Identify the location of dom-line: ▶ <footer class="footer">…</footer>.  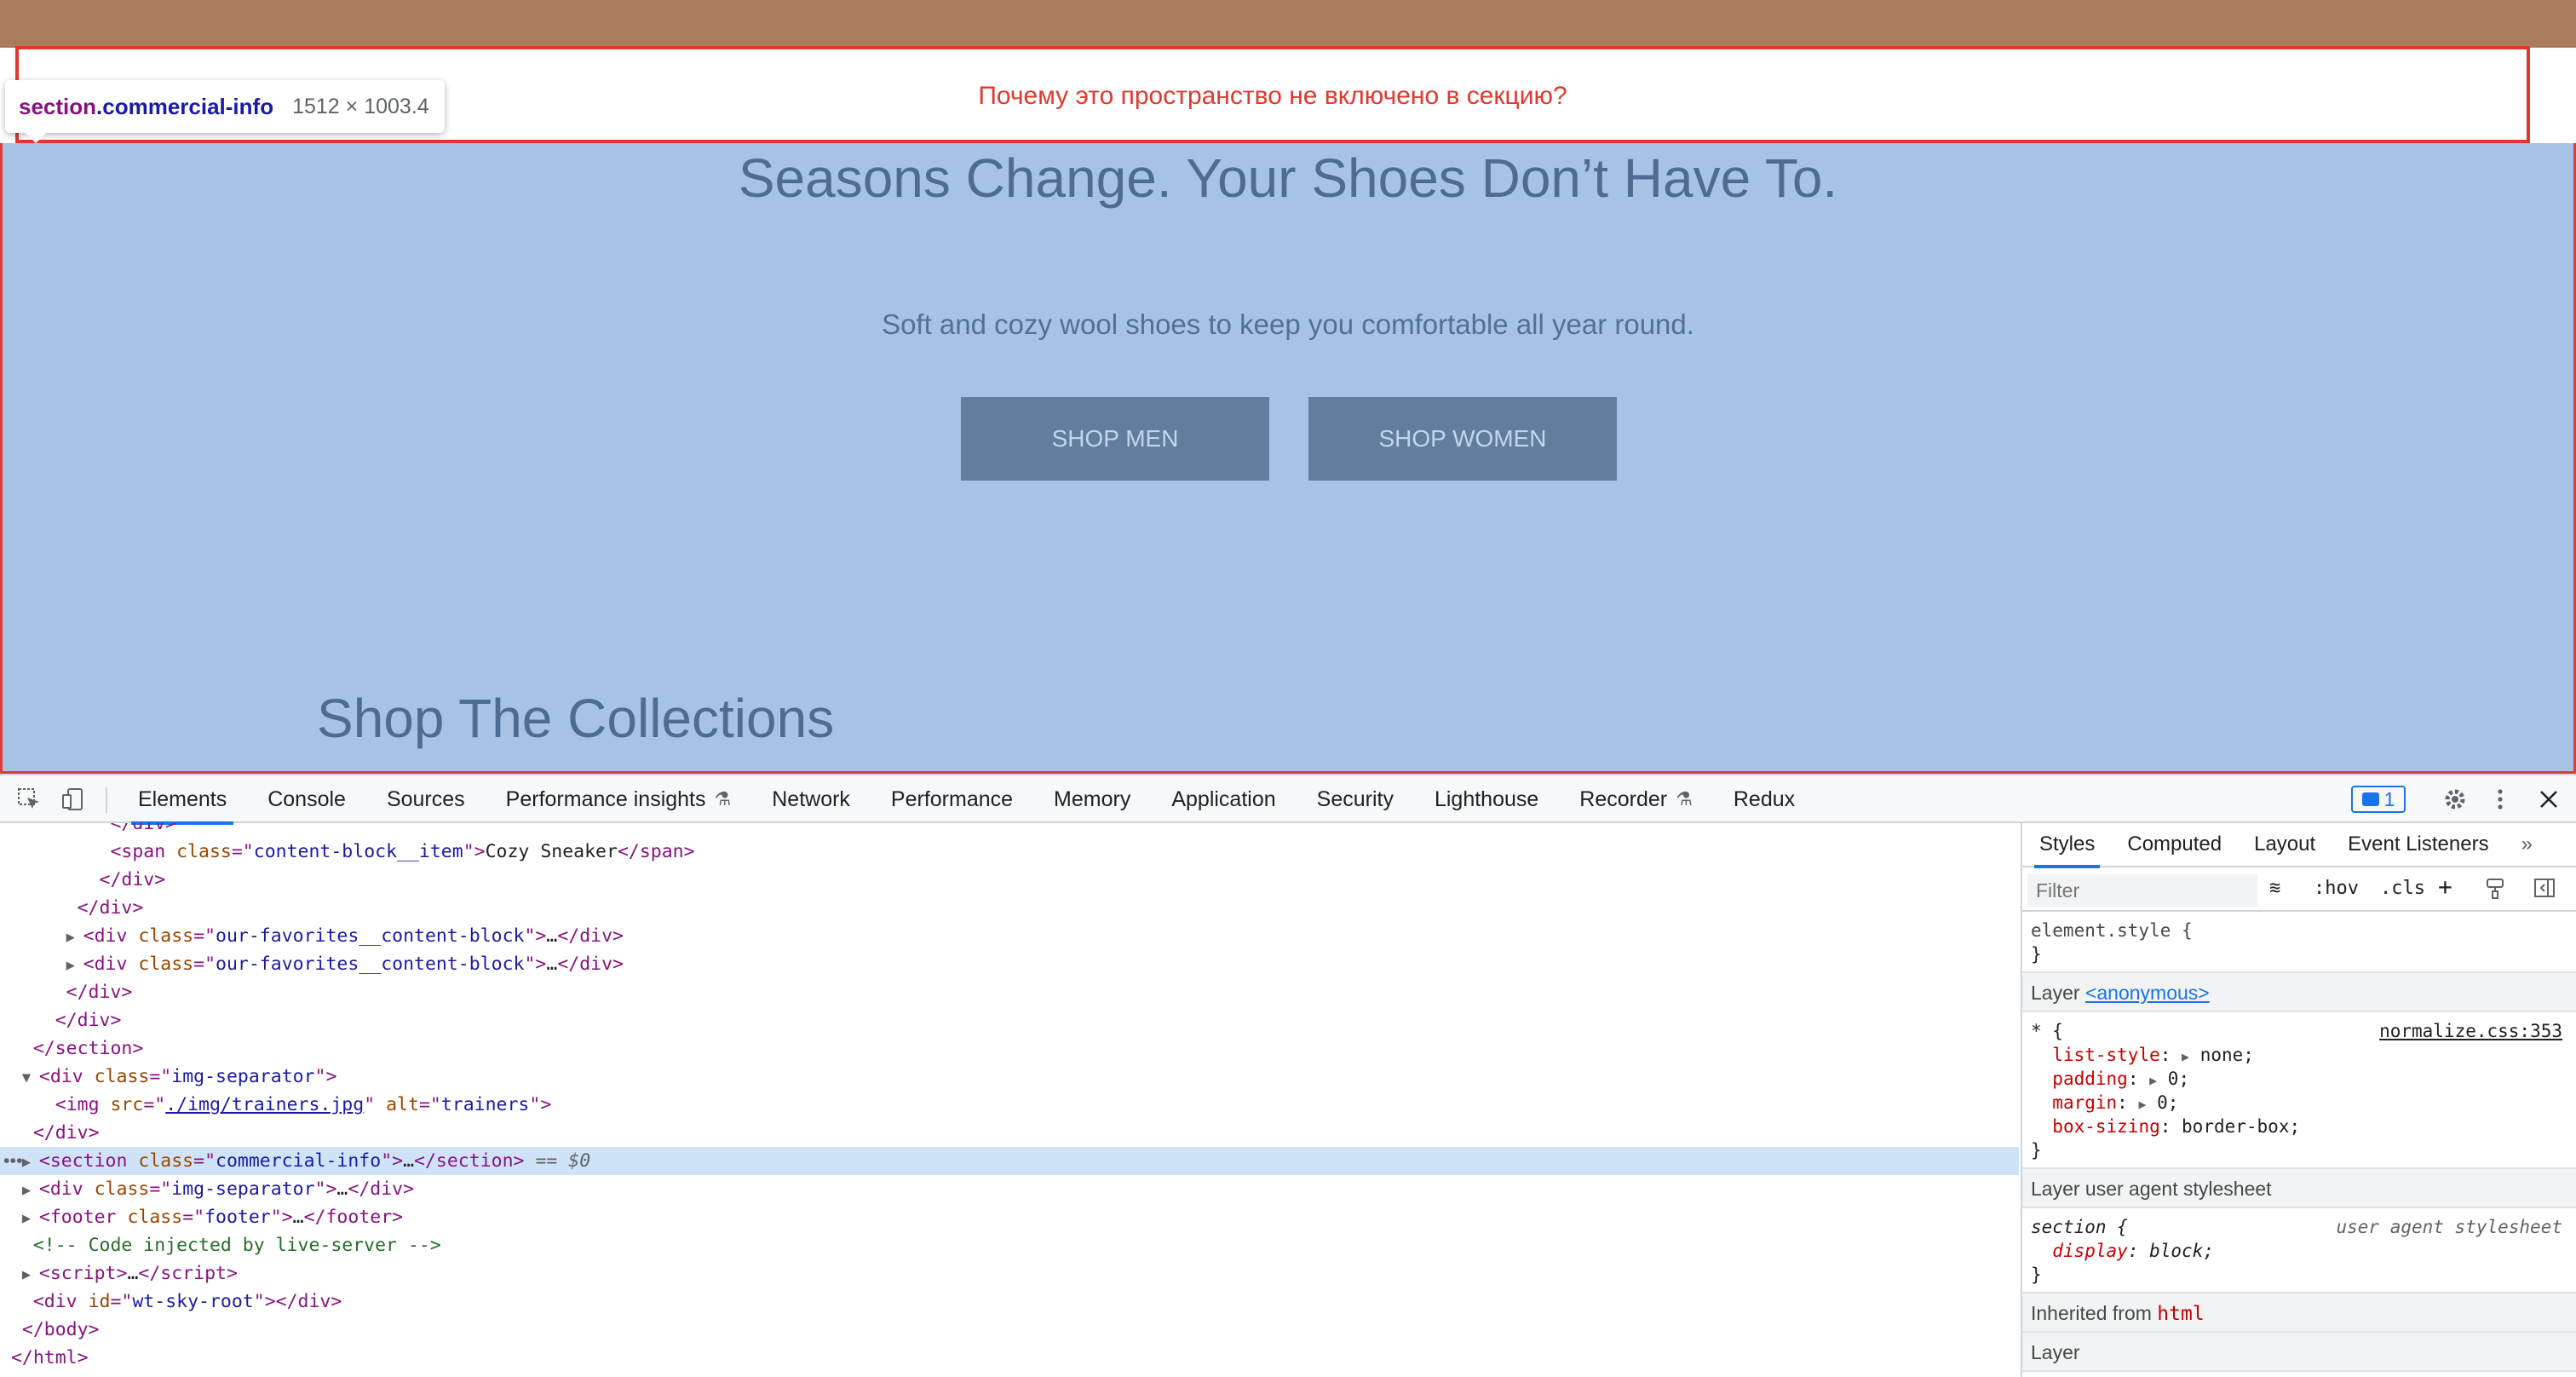
(1010, 1217).